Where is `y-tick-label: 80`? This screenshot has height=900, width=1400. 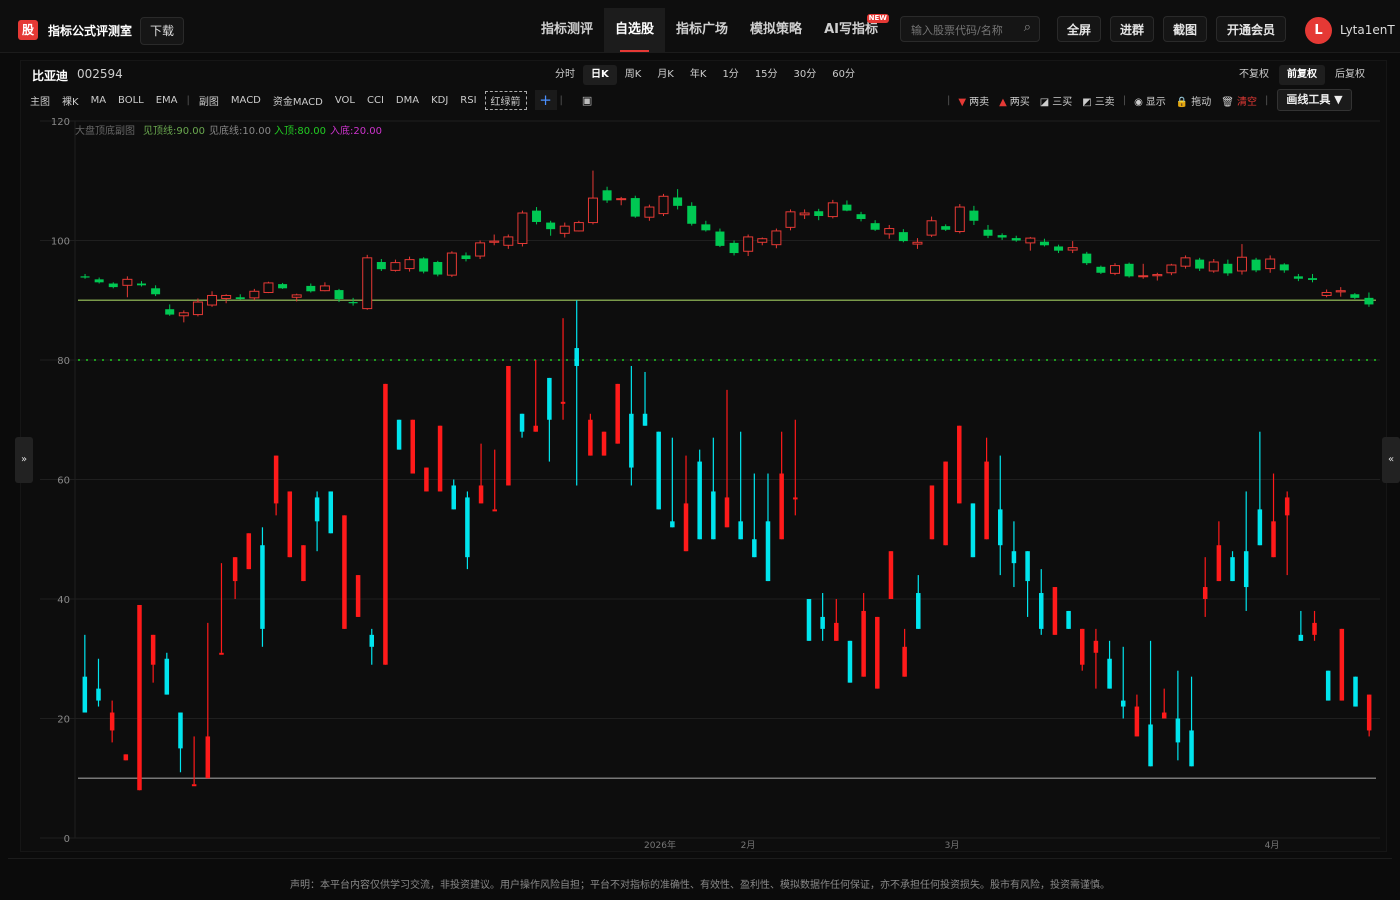
y-tick-label: 80 is located at coordinates (63, 361).